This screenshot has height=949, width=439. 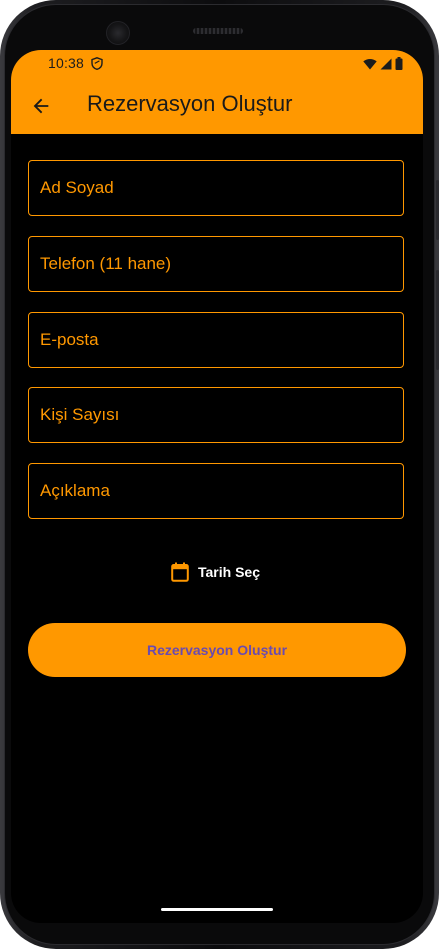 I want to click on phone-field, so click(x=216, y=264).